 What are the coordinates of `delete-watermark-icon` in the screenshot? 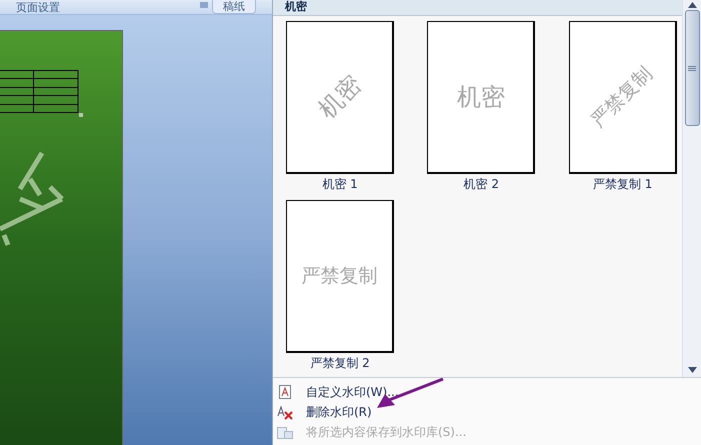 It's located at (285, 412).